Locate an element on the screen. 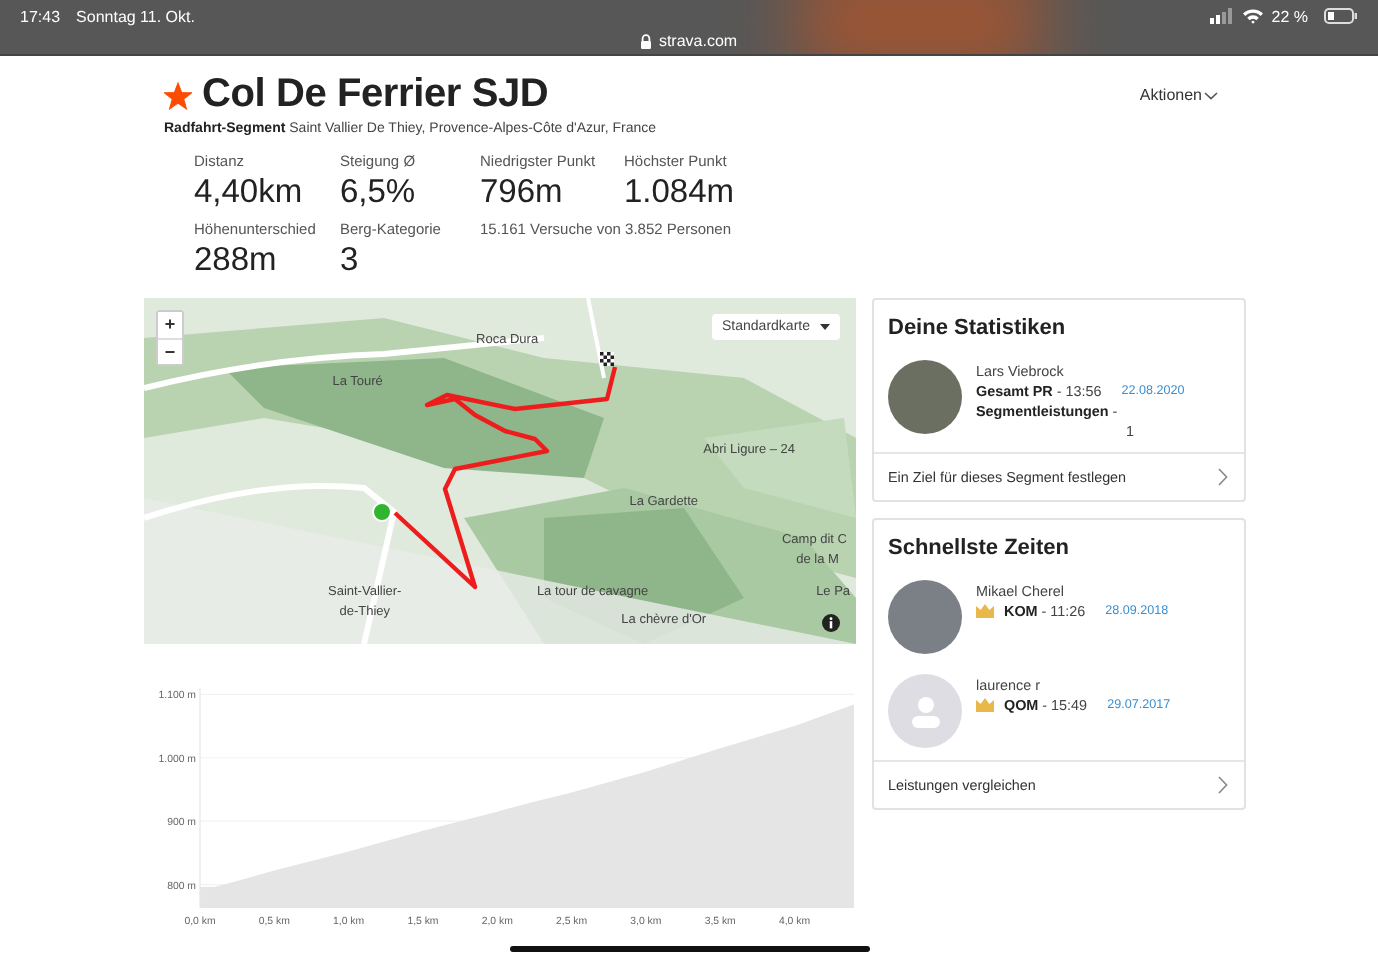  caret-icon is located at coordinates (825, 327).